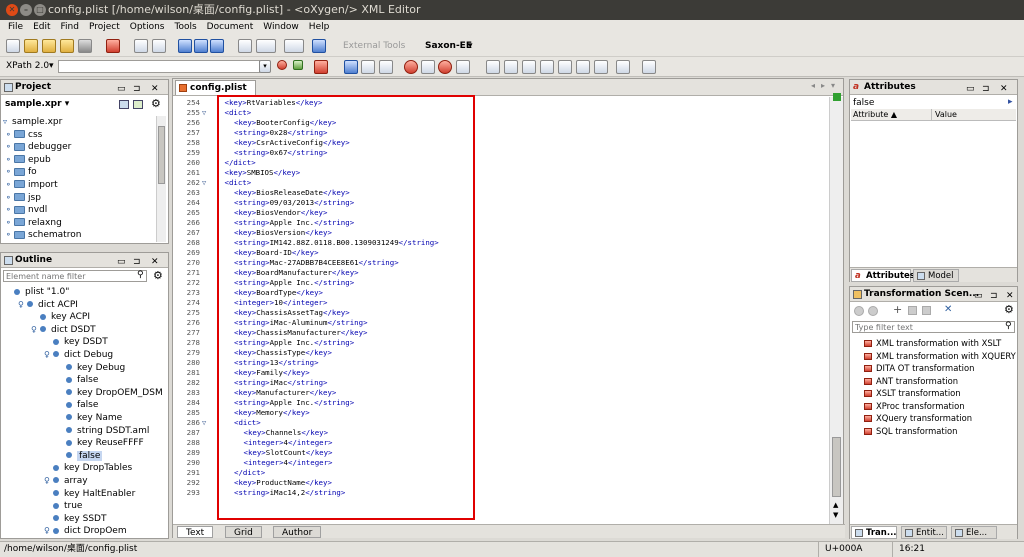 The height and width of the screenshot is (557, 1024). Describe the element at coordinates (500, 313) in the screenshot. I see `code-line: 275 <key>ChassisAssetTag</key>` at that location.